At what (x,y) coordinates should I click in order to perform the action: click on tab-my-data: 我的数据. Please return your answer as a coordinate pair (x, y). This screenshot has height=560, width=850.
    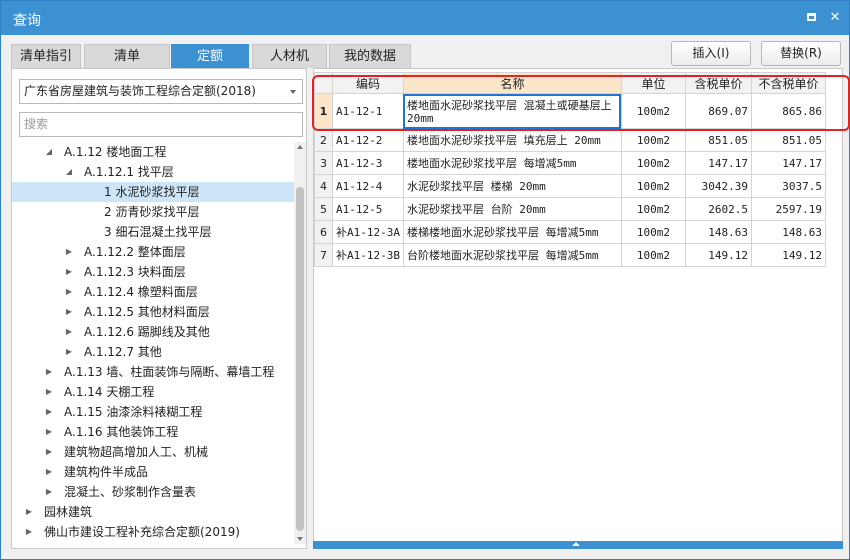
    Looking at the image, I should click on (370, 56).